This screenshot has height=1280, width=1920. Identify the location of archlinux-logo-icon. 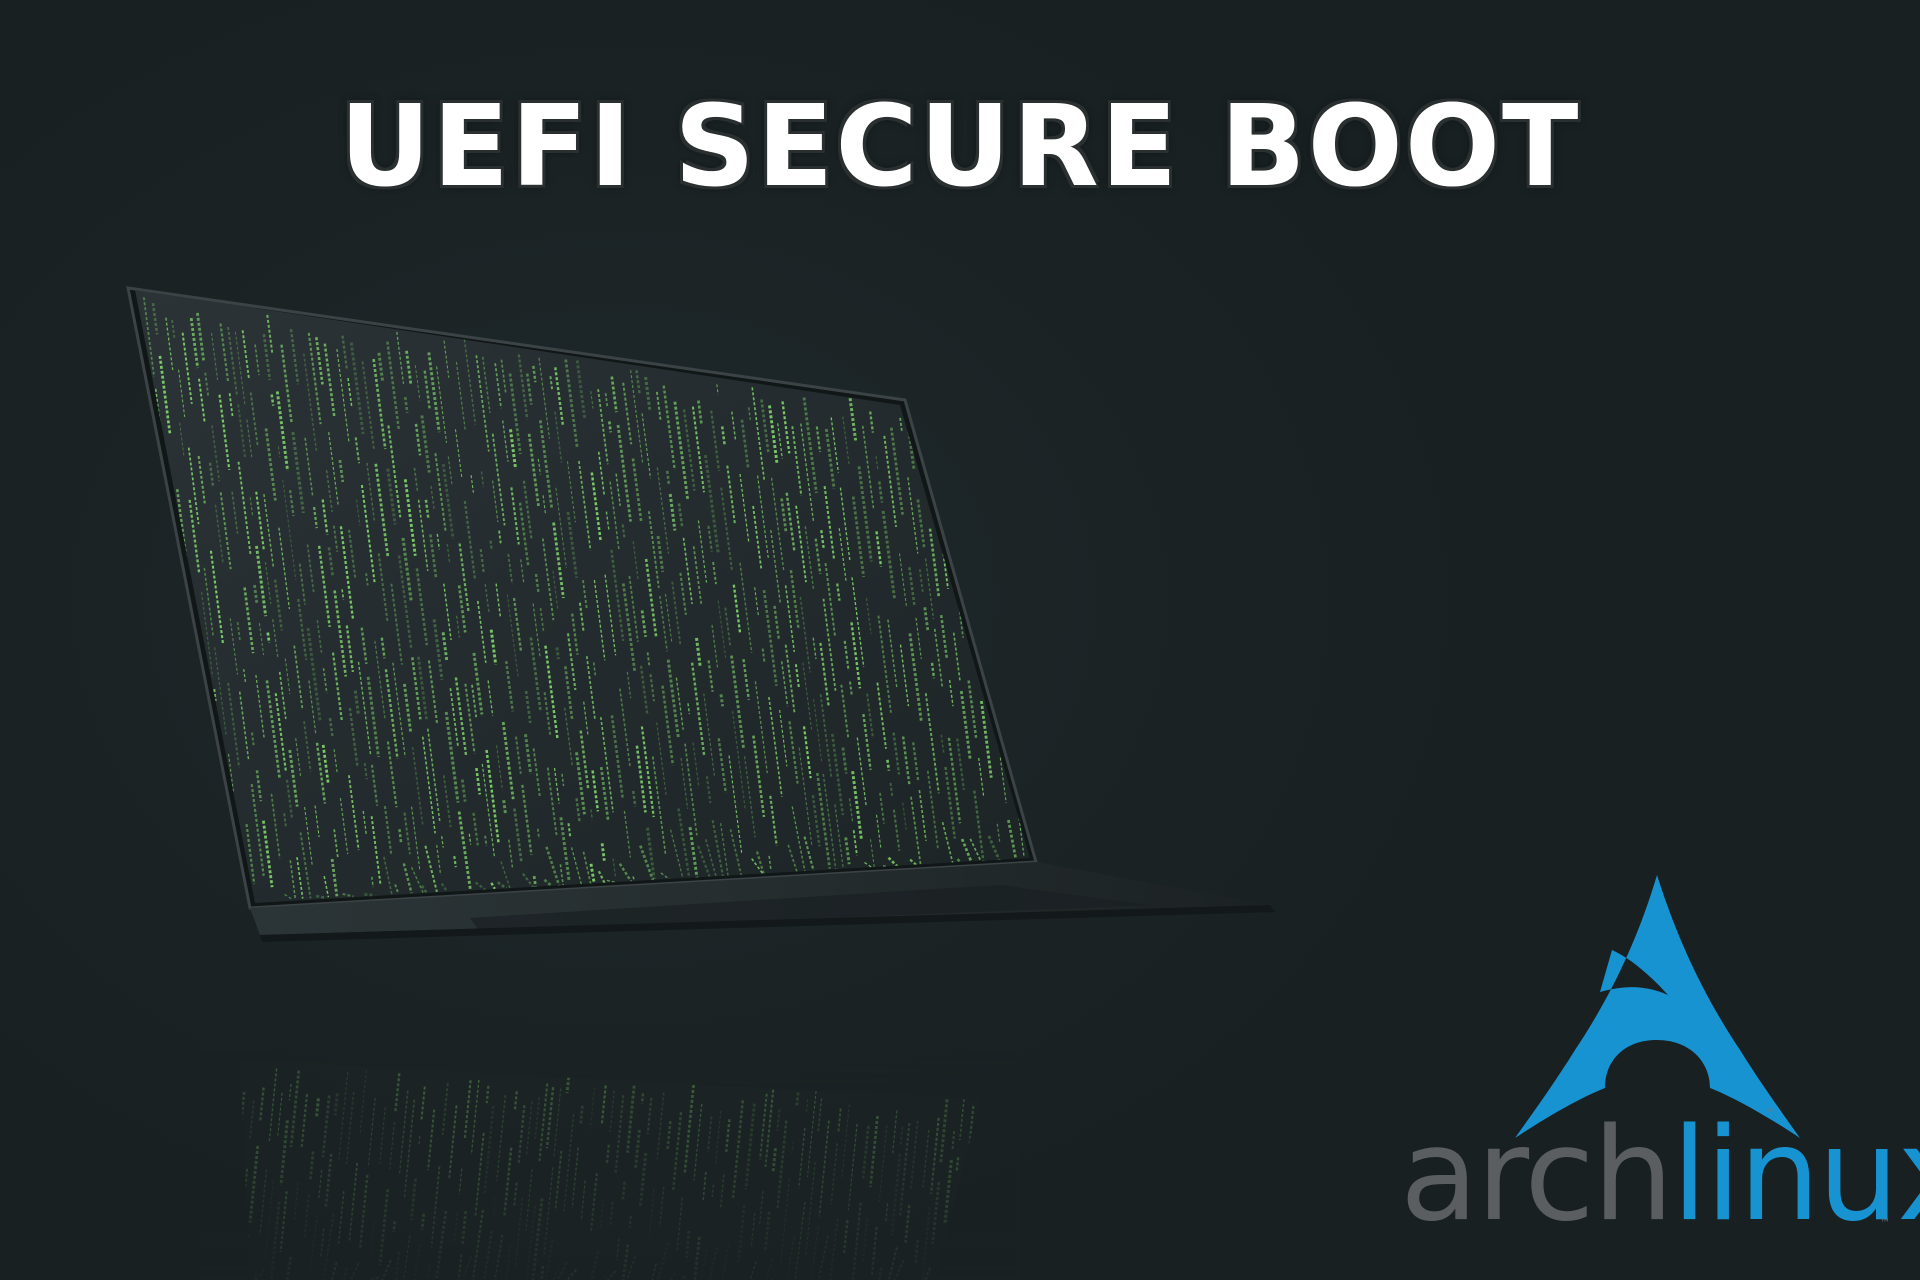
(1657, 1006).